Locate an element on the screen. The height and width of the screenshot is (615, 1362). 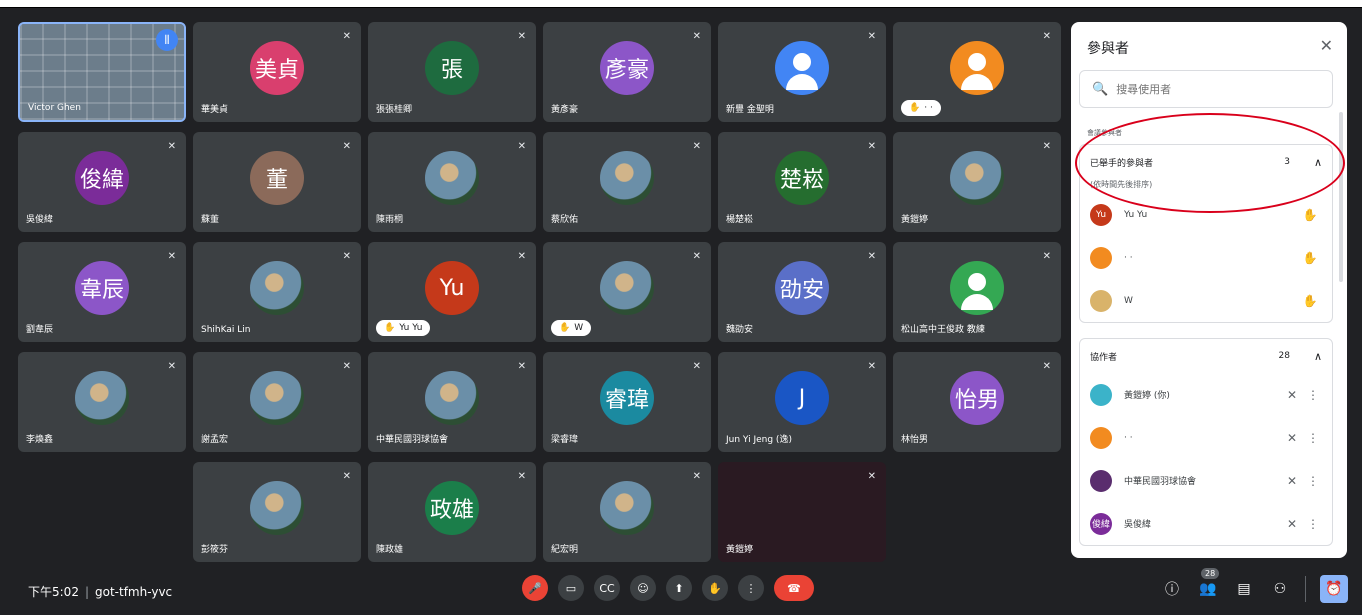
participant-tile: 美貞 ✕ 華美貞 is located at coordinates (277, 72).